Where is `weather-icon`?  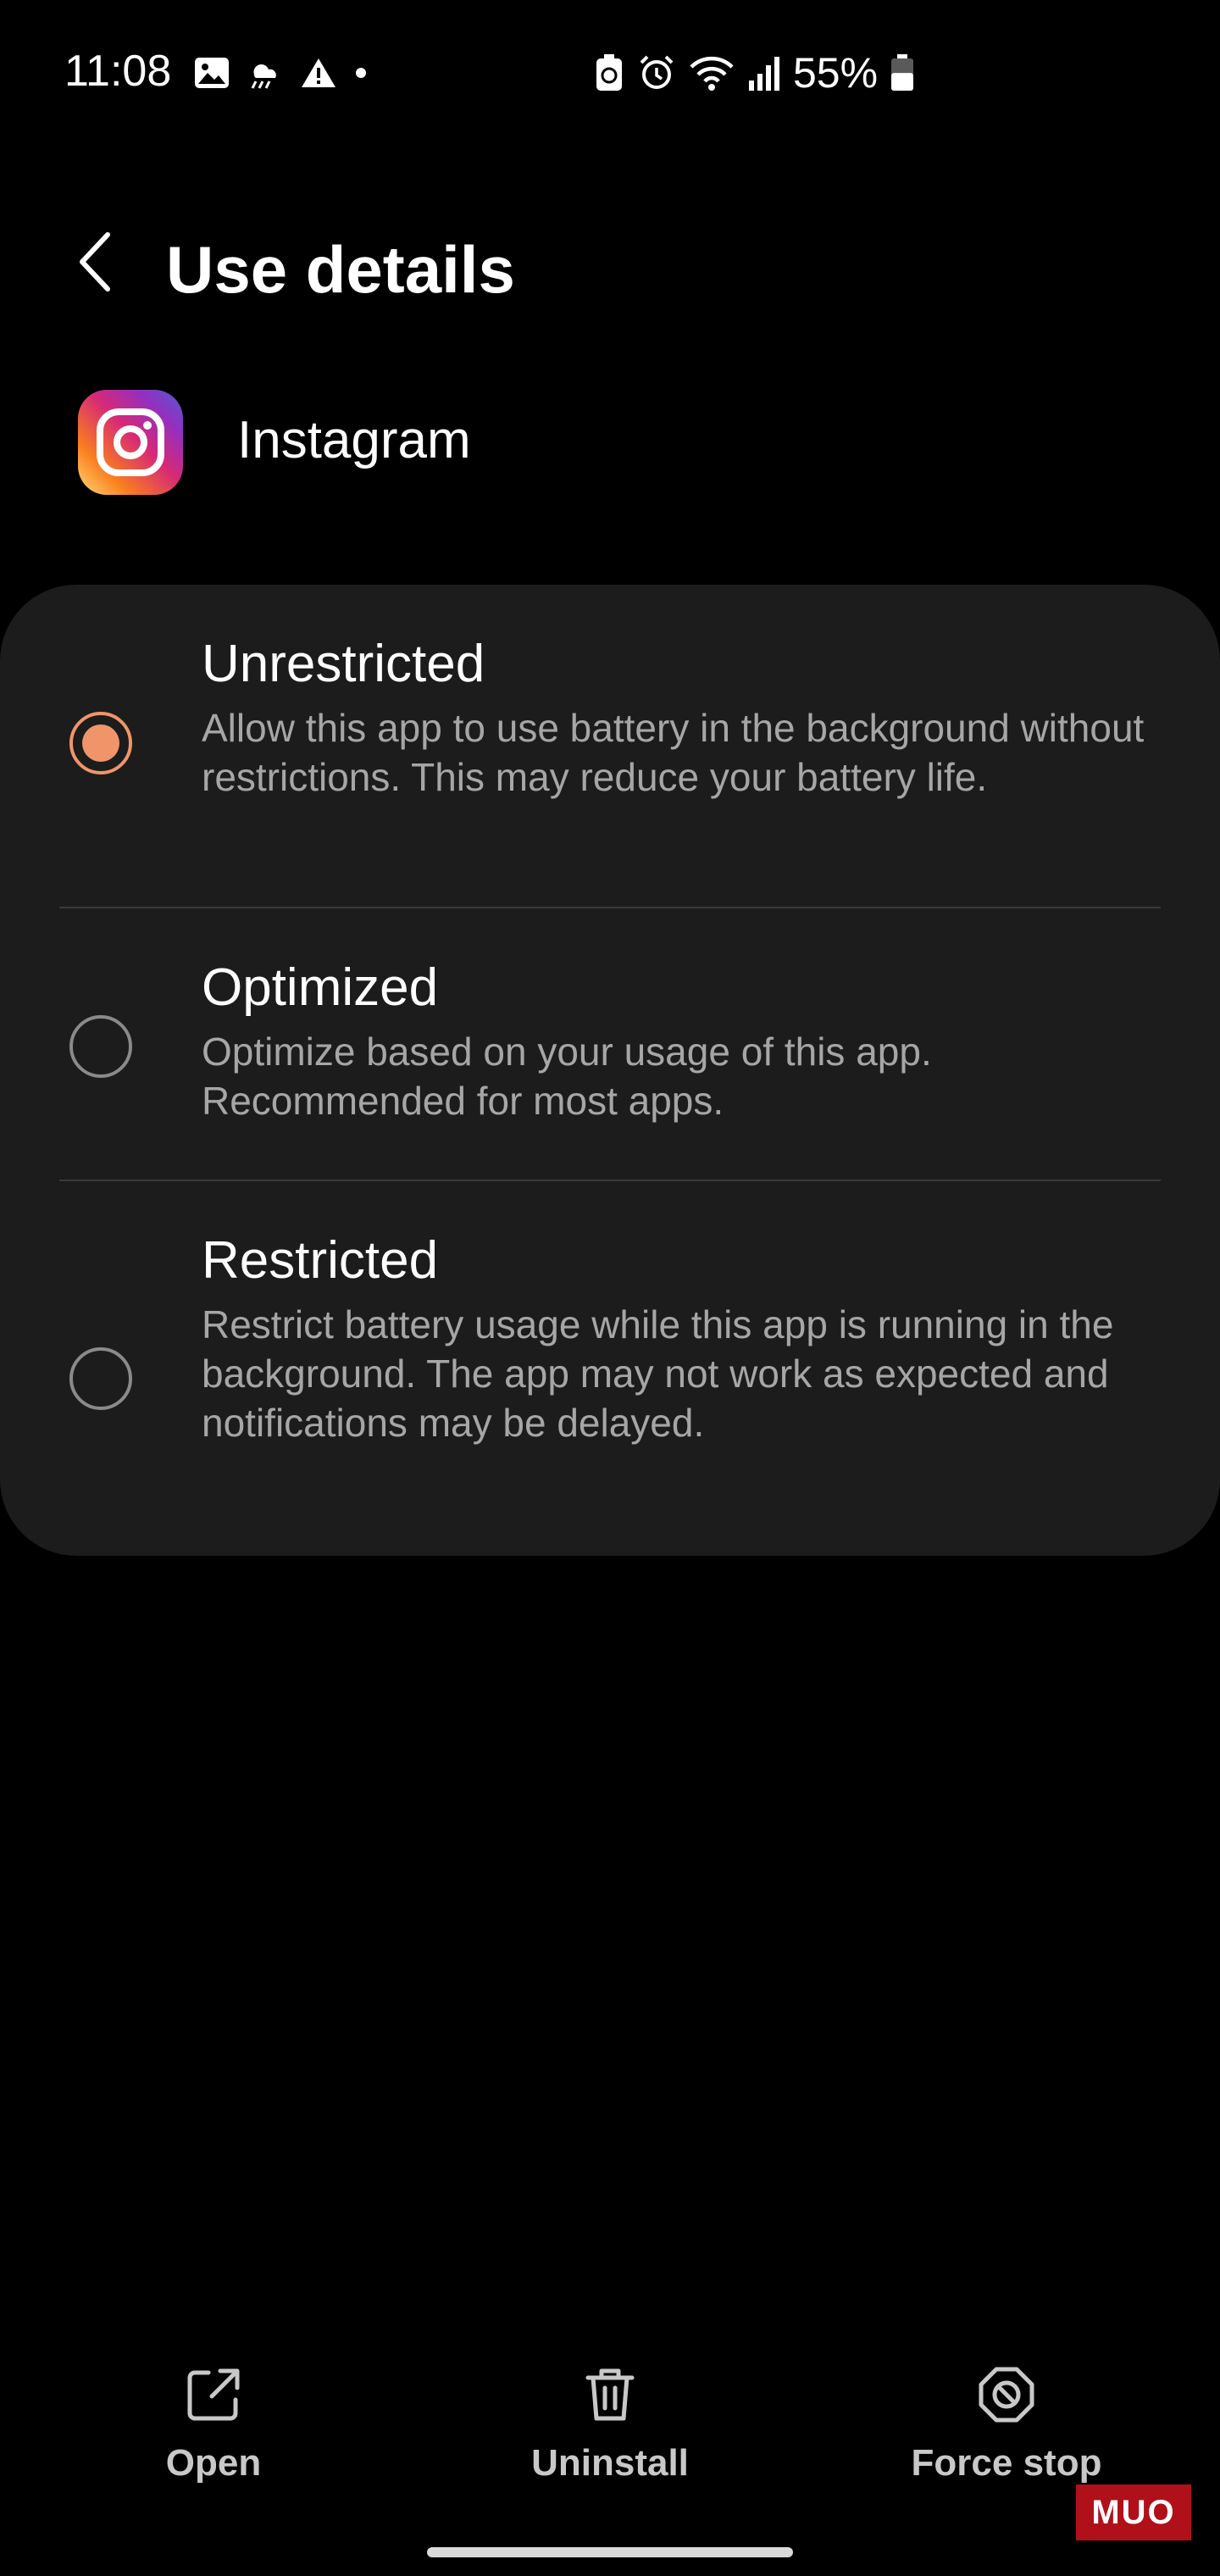
weather-icon is located at coordinates (265, 73).